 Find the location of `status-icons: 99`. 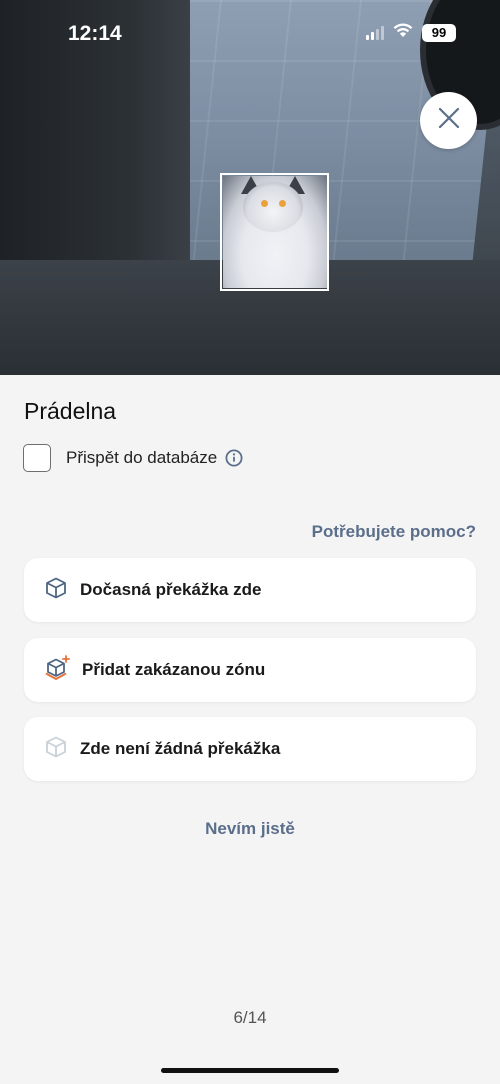

status-icons: 99 is located at coordinates (411, 32).